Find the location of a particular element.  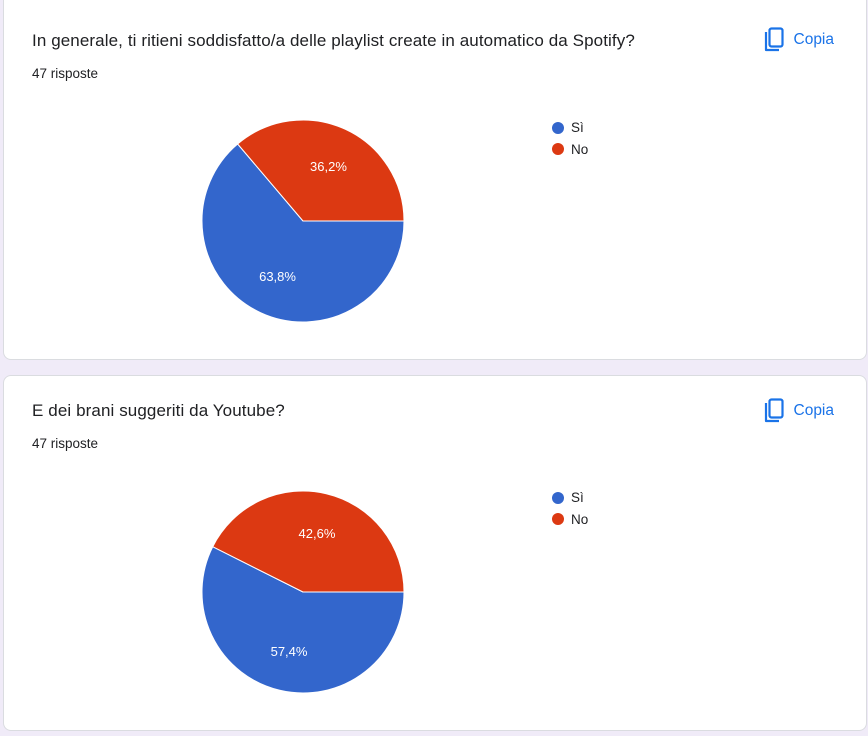

pie-chart: 63,8% 36,2% is located at coordinates (303, 221).